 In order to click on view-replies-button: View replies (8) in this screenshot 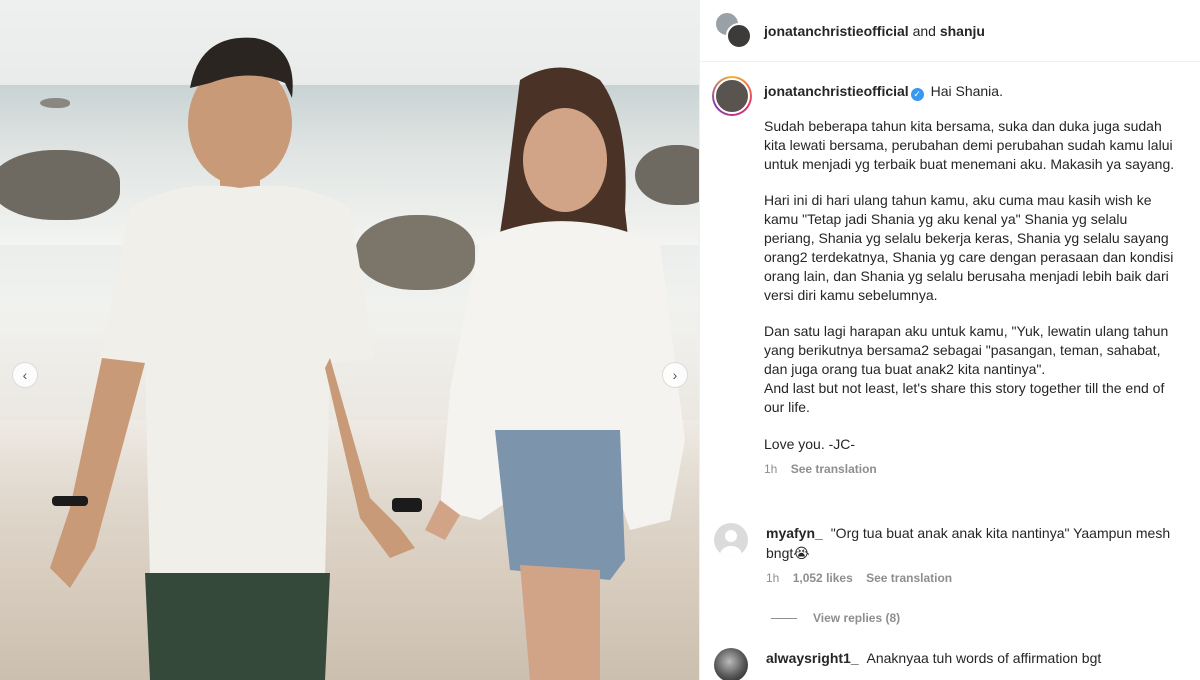, I will do `click(835, 618)`.